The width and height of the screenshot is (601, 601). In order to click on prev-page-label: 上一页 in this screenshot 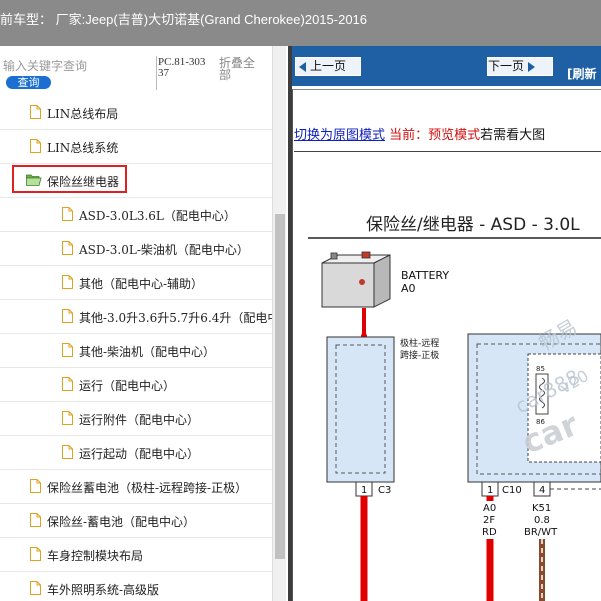, I will do `click(328, 66)`.